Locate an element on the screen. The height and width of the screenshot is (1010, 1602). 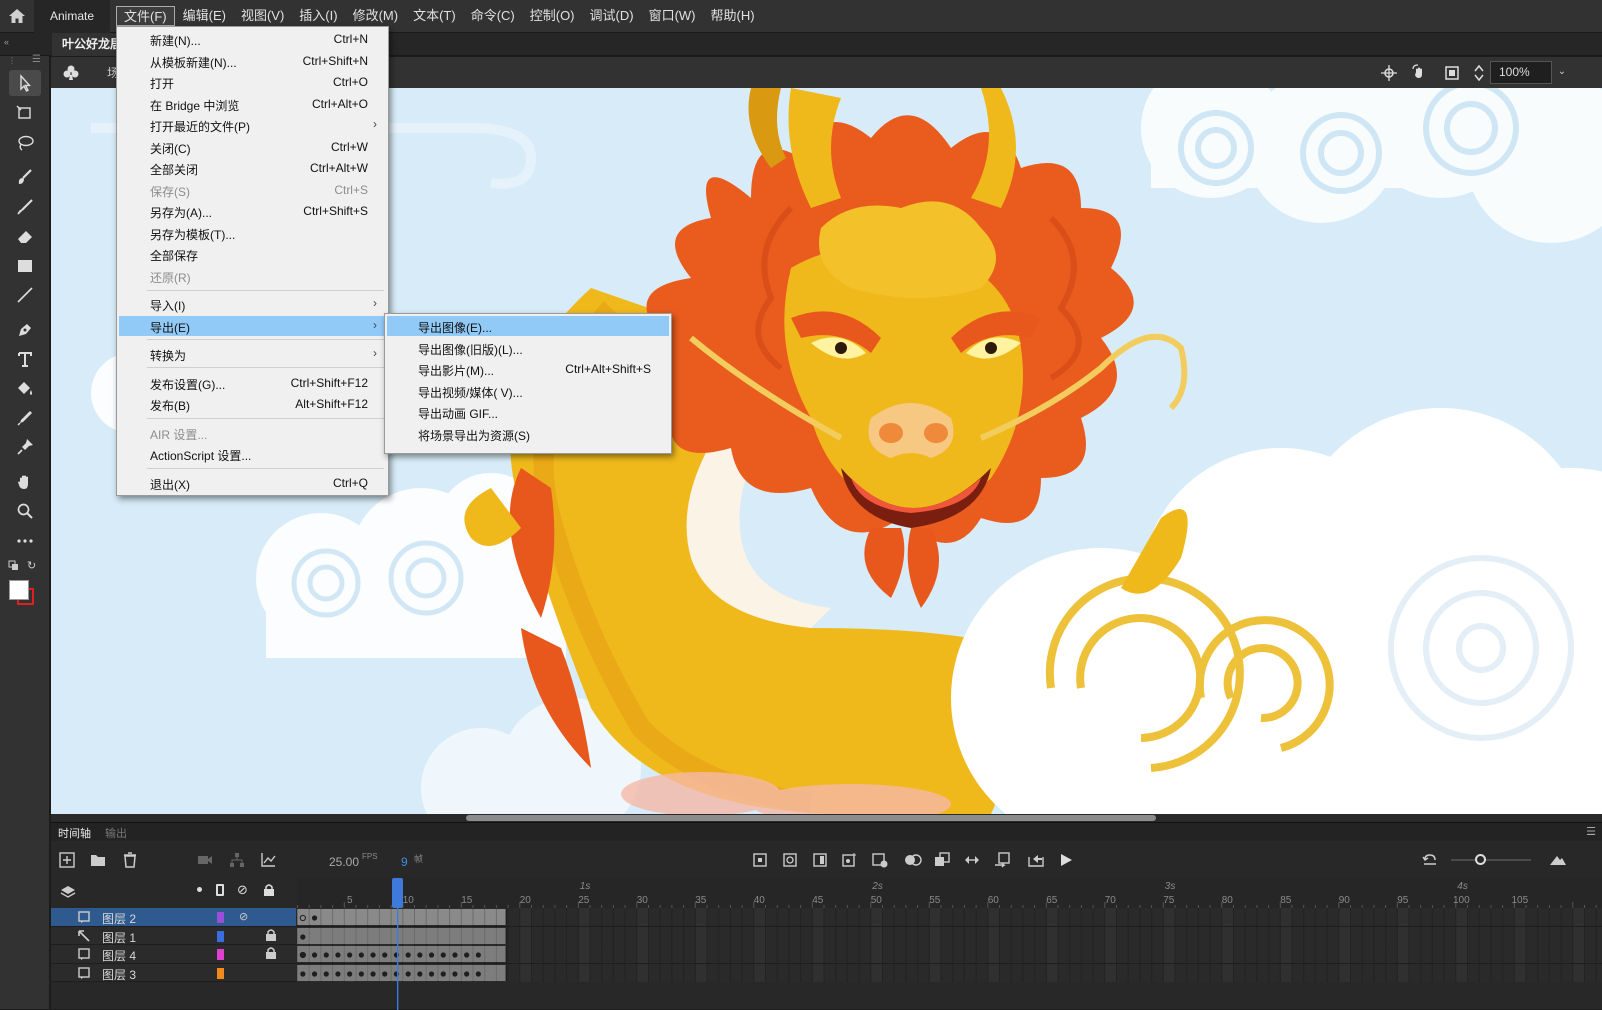
undo-icon is located at coordinates (1430, 860).